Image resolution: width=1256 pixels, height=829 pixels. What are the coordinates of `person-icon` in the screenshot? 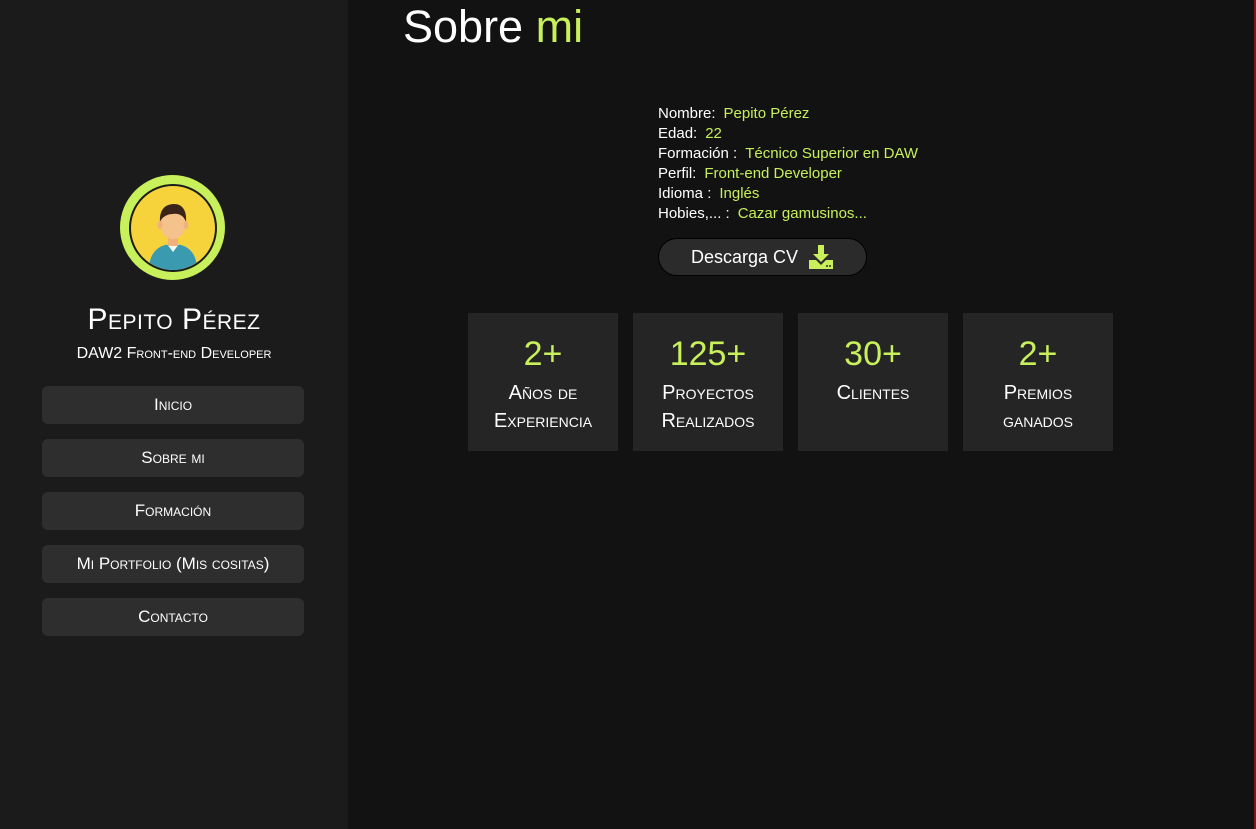 It's located at (172, 236).